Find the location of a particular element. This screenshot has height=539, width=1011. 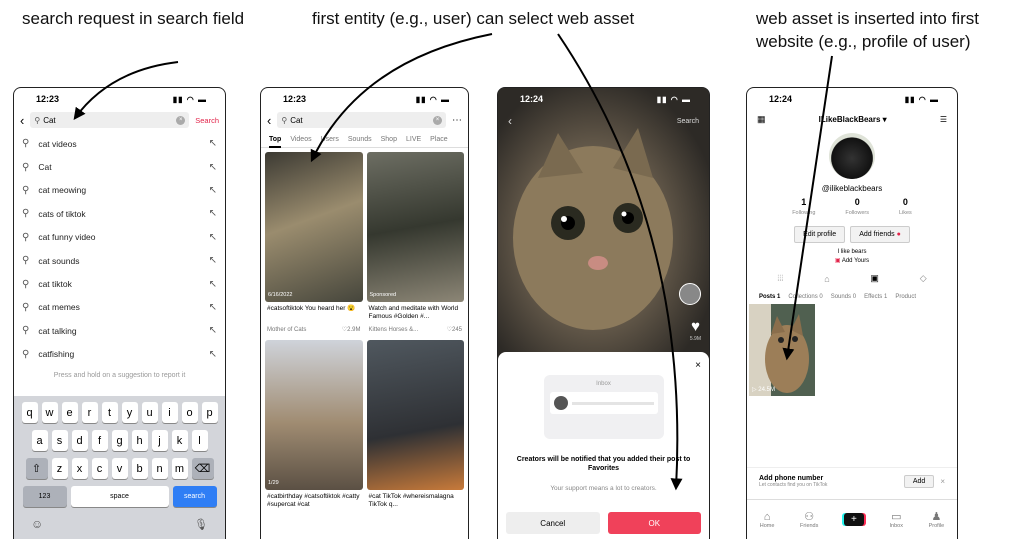

nav-profile: ♟ Profile is located at coordinates (937, 519).